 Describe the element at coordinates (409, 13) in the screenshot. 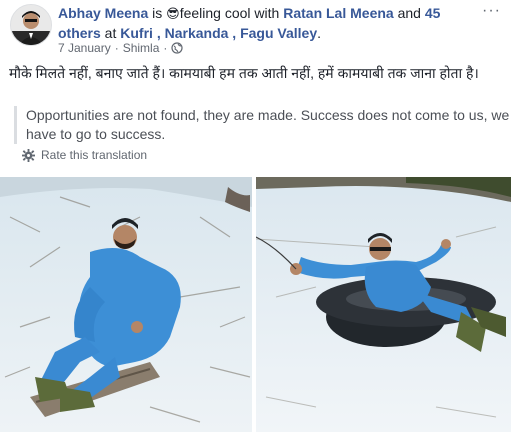

I see `and-text: and` at that location.